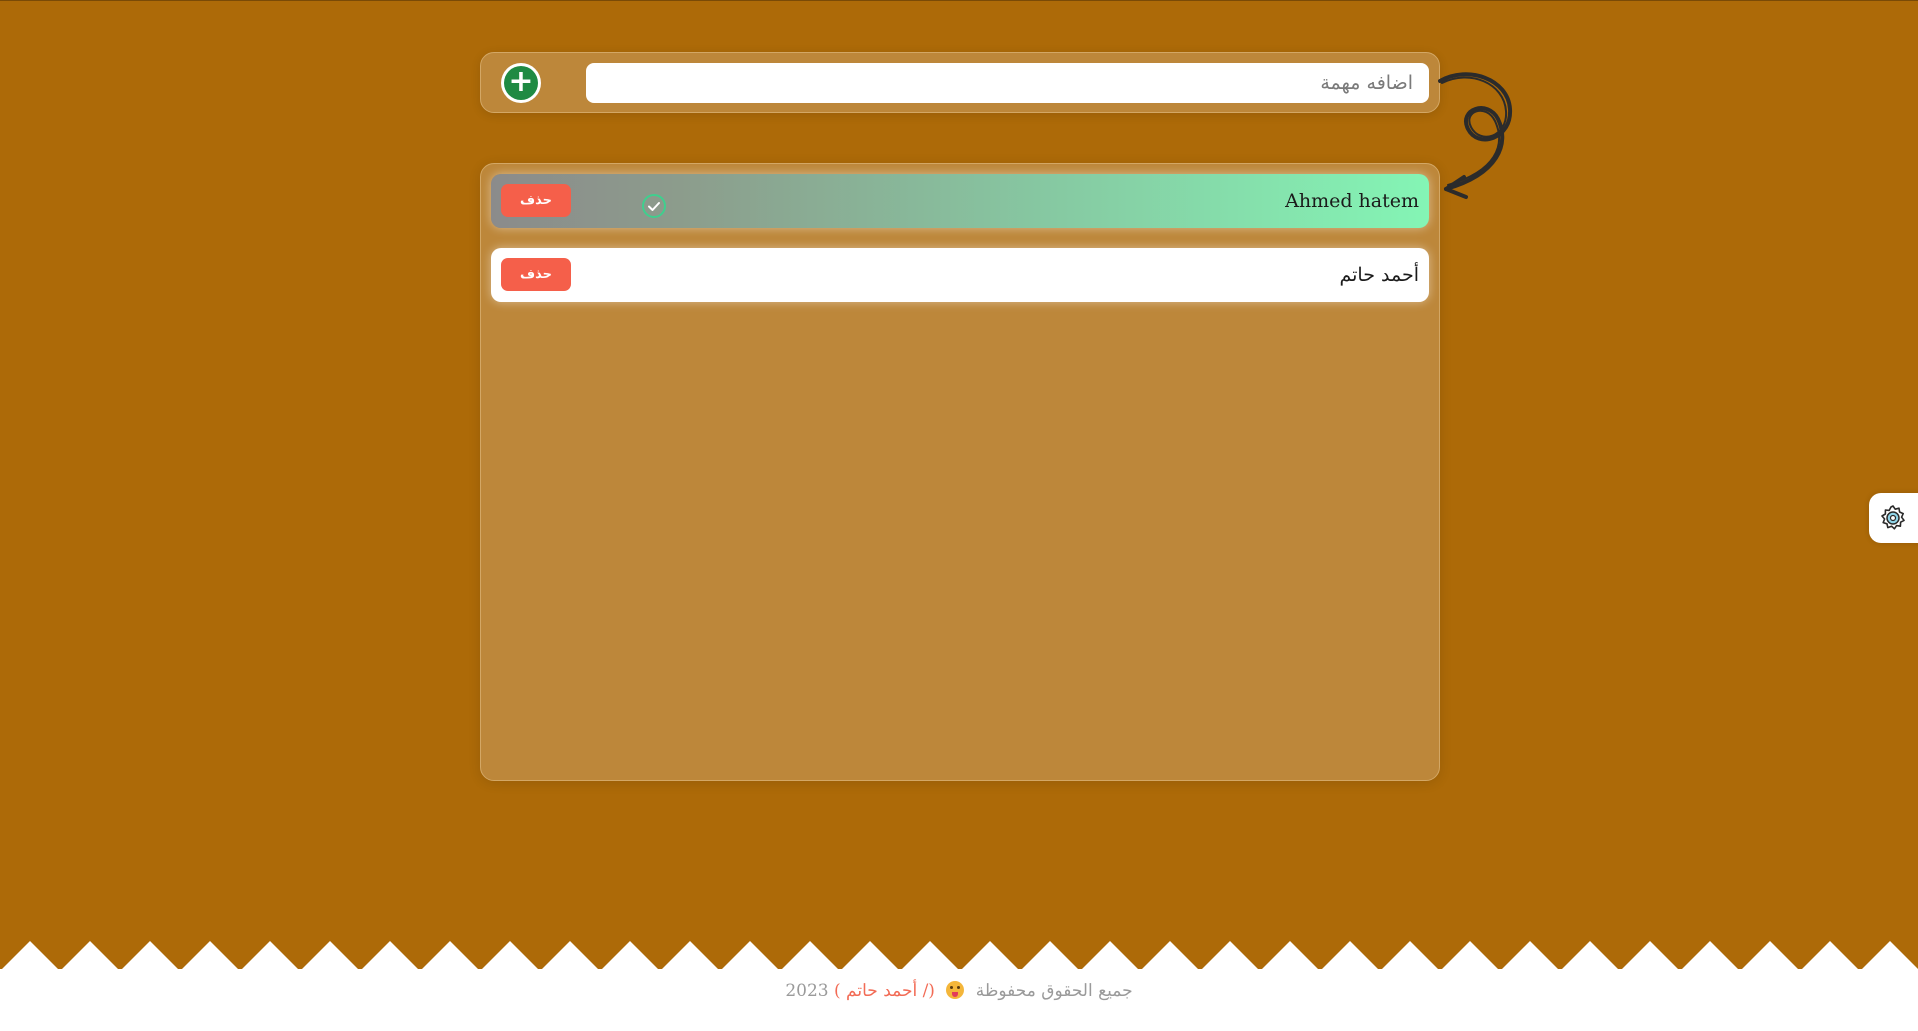 The image size is (1918, 1031). I want to click on footer-zigzag-divider, so click(959, 956).